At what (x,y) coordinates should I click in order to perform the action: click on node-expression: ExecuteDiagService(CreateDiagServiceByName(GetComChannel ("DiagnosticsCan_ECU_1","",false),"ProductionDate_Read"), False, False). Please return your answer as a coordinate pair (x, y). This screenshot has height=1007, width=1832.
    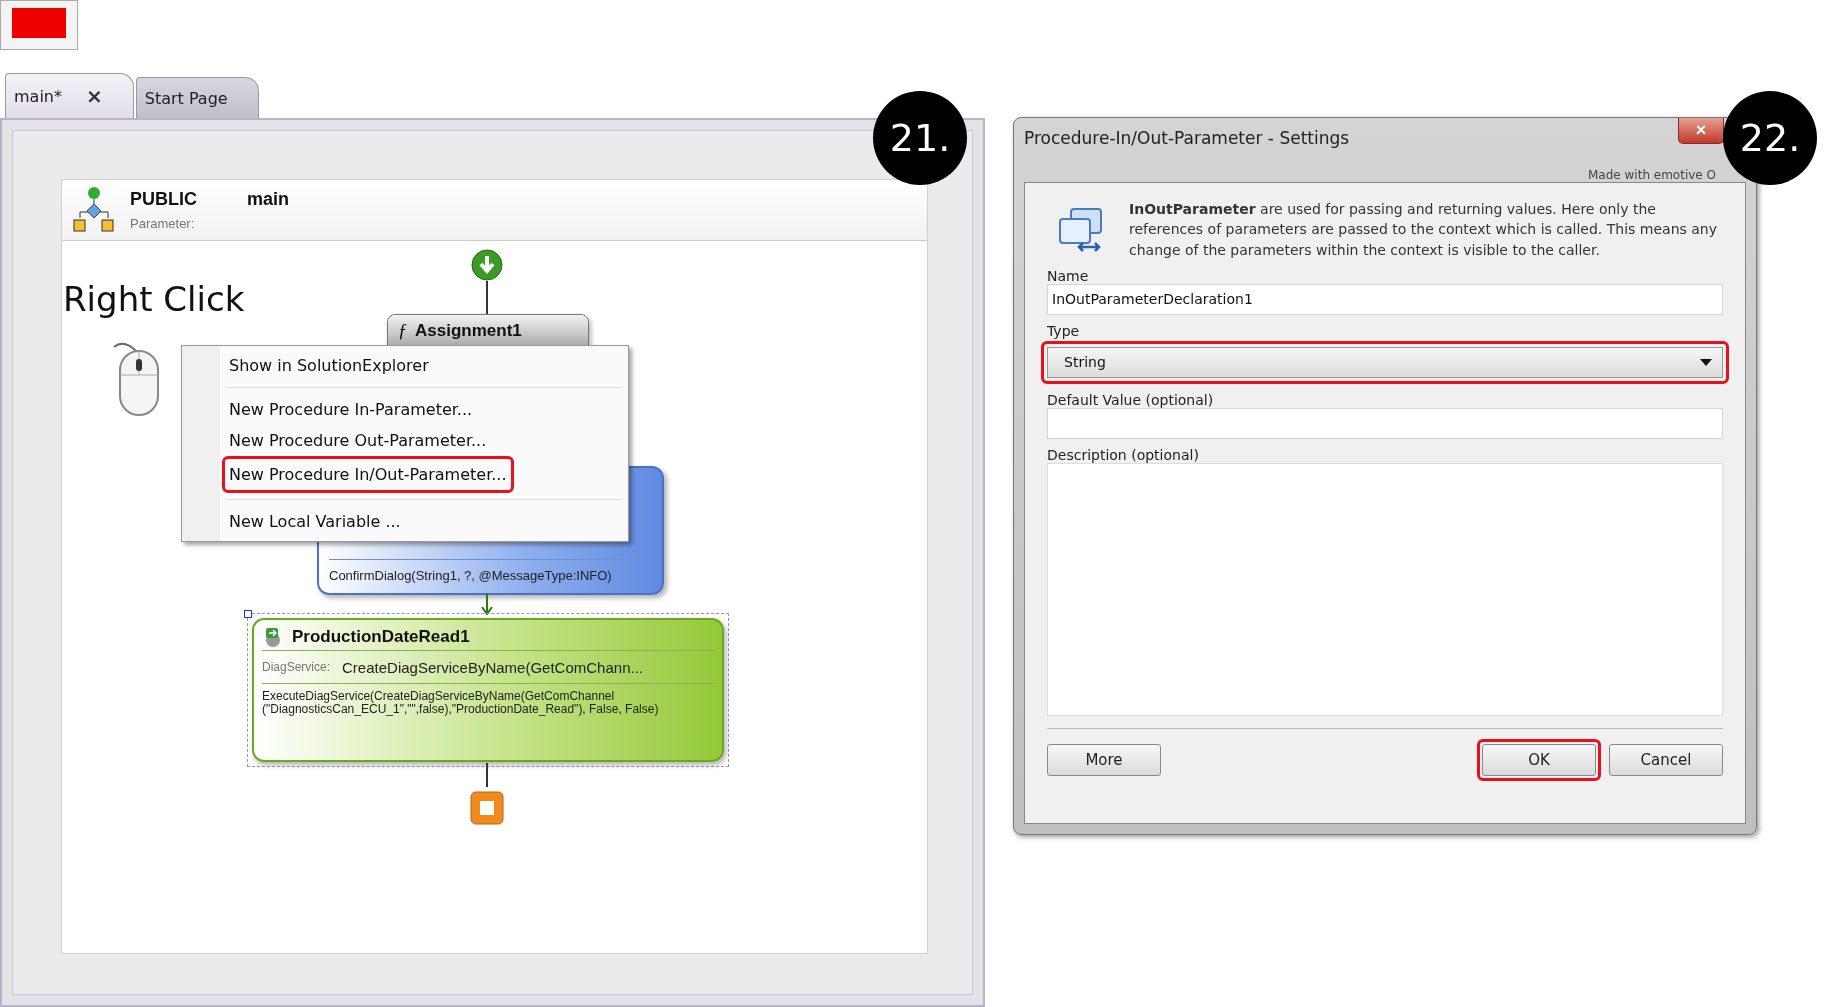
    Looking at the image, I should click on (461, 702).